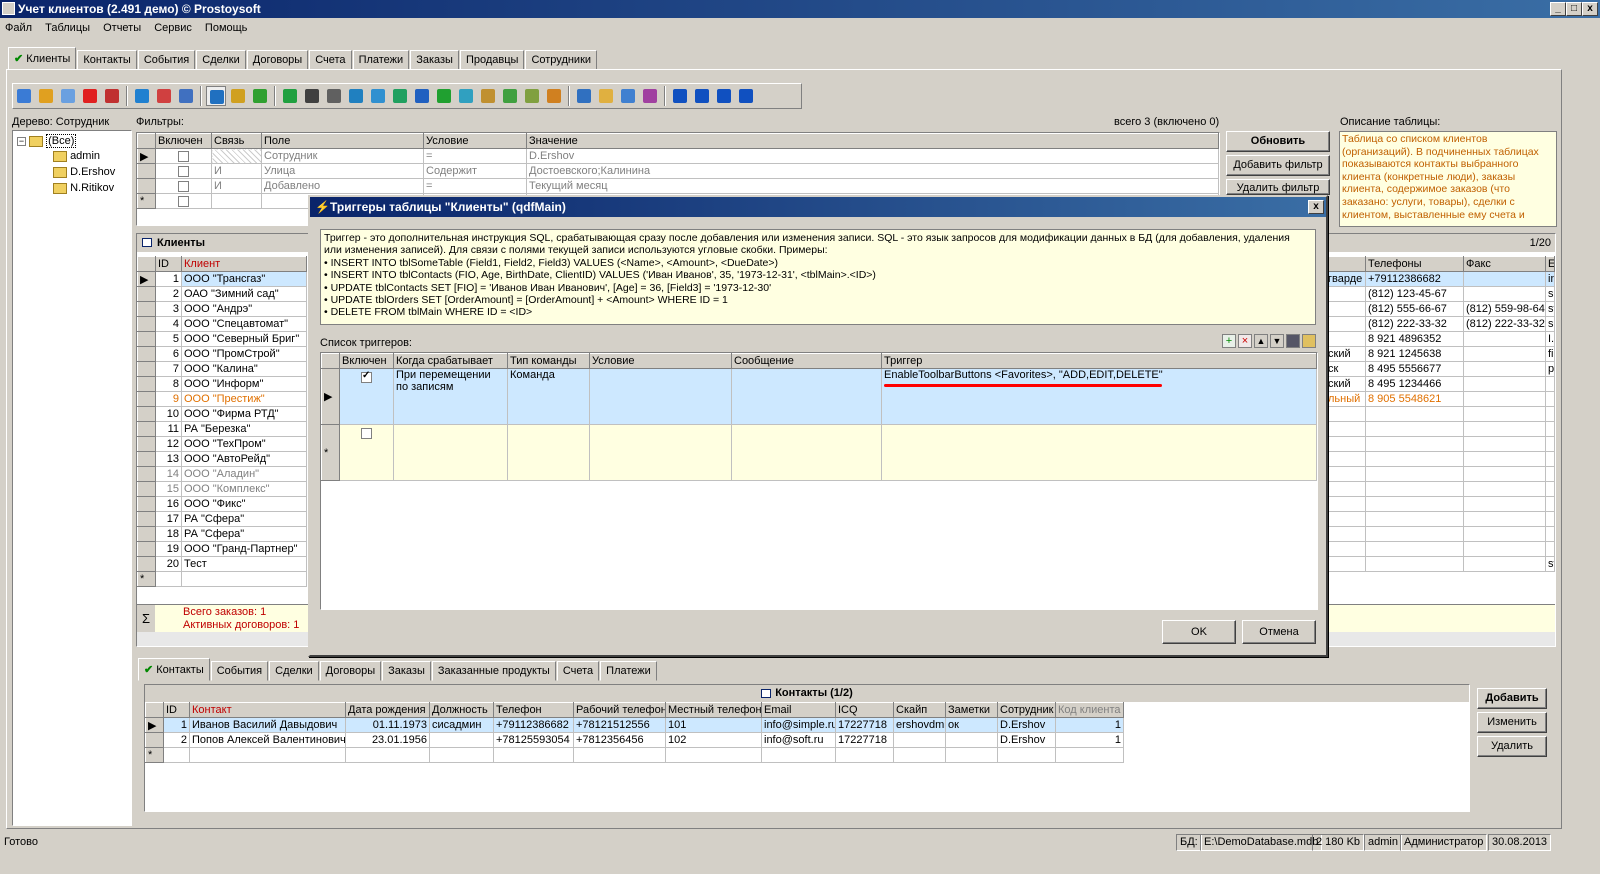 This screenshot has width=1600, height=874. What do you see at coordinates (533, 710) in the screenshot?
I see `contact-col: Телефон` at bounding box center [533, 710].